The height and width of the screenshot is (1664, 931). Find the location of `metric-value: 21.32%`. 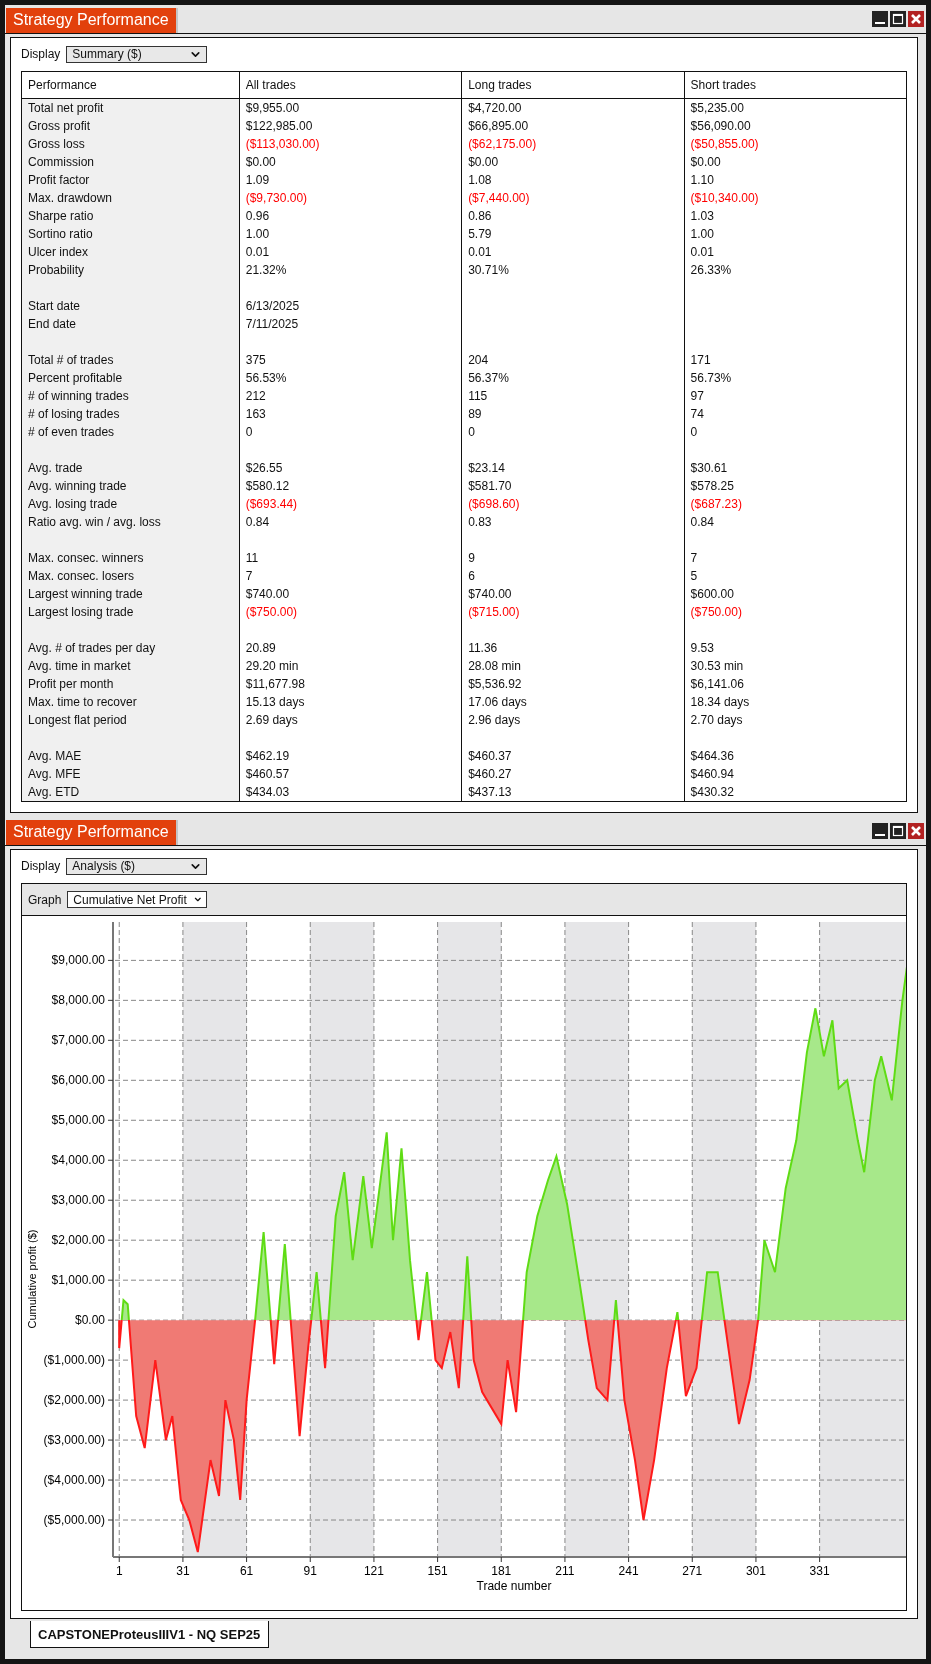

metric-value: 21.32% is located at coordinates (350, 270).